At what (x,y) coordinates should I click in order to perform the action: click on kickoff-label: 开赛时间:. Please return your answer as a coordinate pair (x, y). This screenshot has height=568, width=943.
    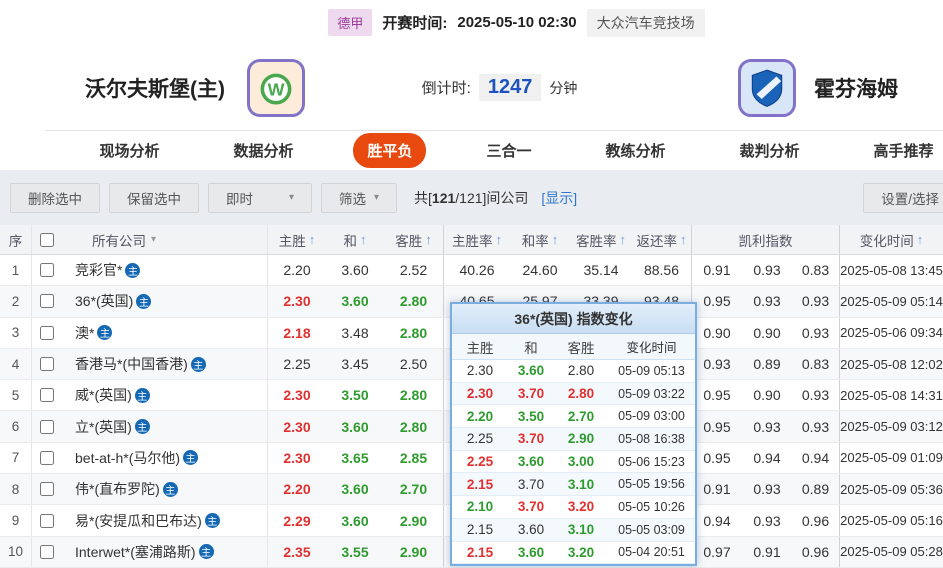
    Looking at the image, I should click on (415, 23).